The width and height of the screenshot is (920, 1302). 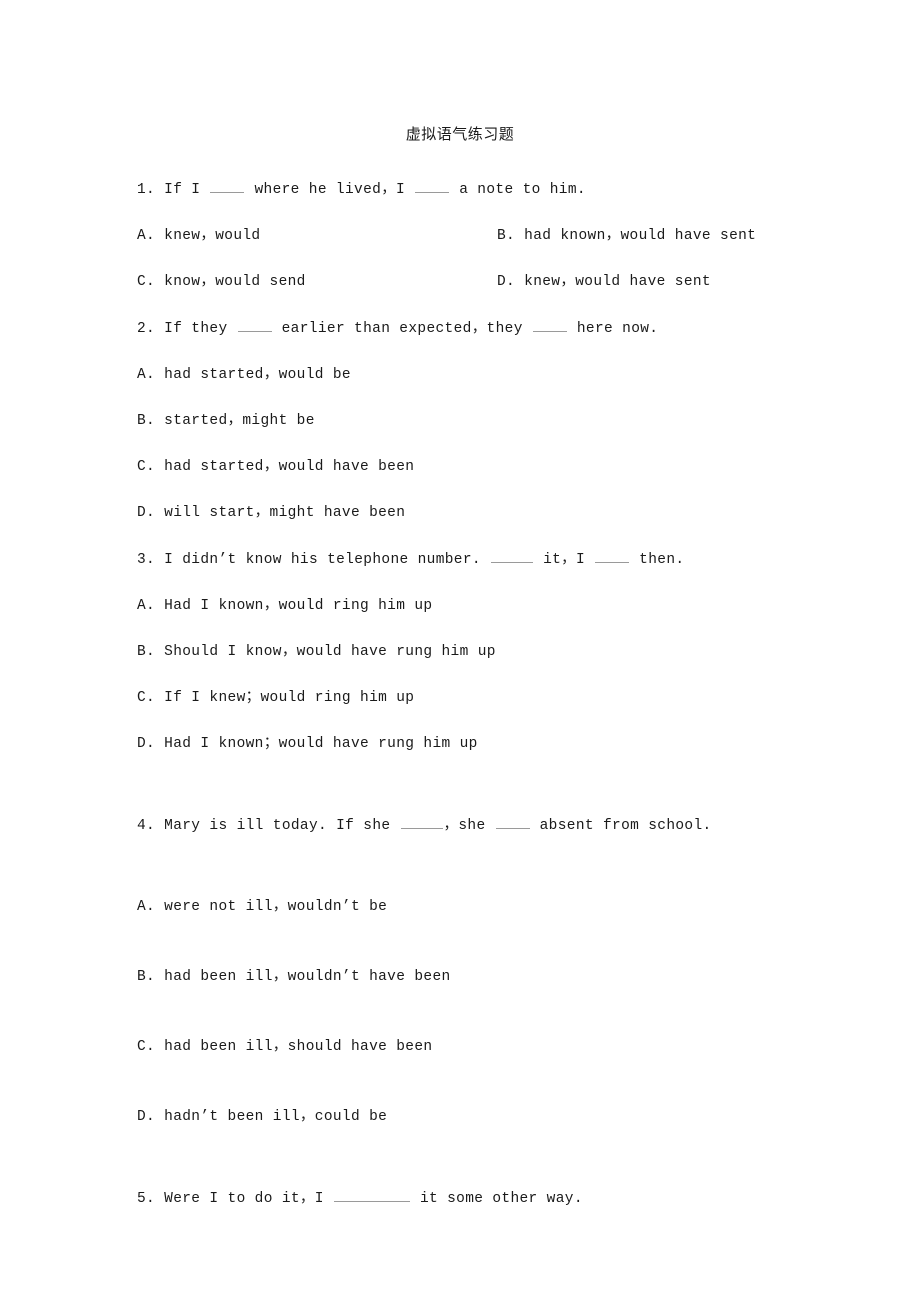 I want to click on question-stem-q4-part1: 4. Mary is ill today. If she, so click(x=268, y=826).